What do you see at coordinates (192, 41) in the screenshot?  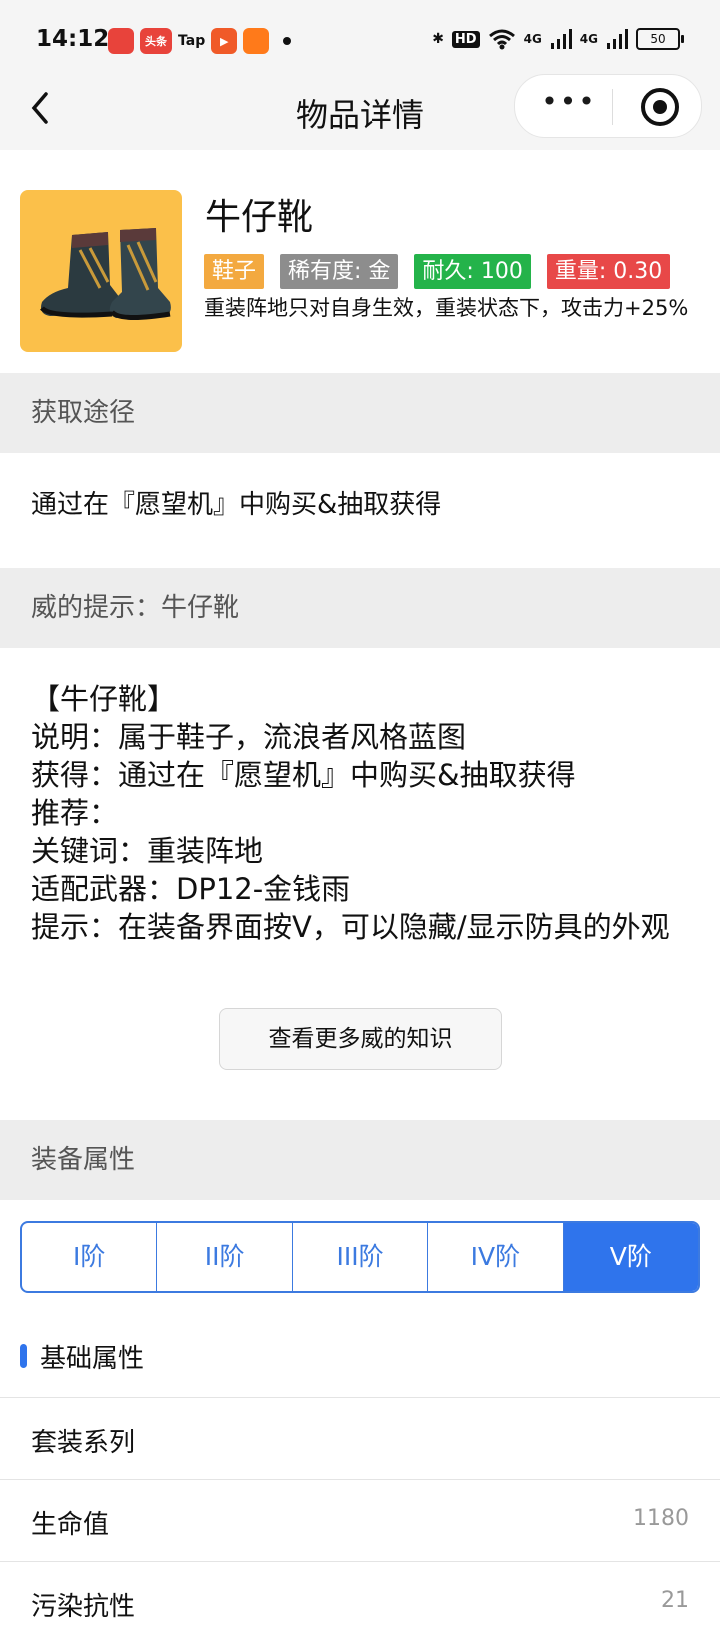 I see `taptap-app-icon: Tap` at bounding box center [192, 41].